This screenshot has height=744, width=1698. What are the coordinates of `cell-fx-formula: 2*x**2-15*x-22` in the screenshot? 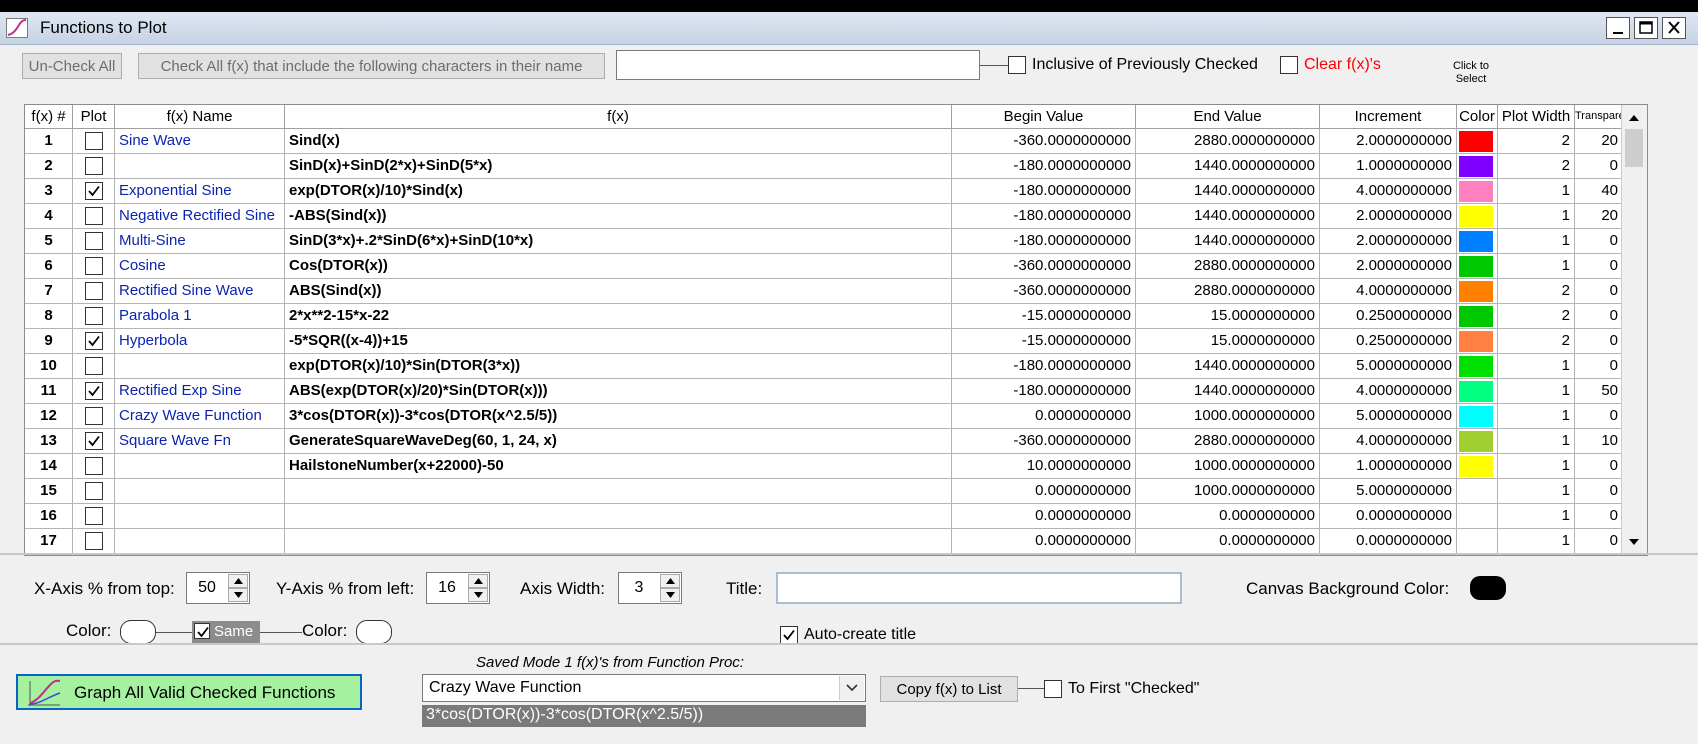 It's located at (618, 316).